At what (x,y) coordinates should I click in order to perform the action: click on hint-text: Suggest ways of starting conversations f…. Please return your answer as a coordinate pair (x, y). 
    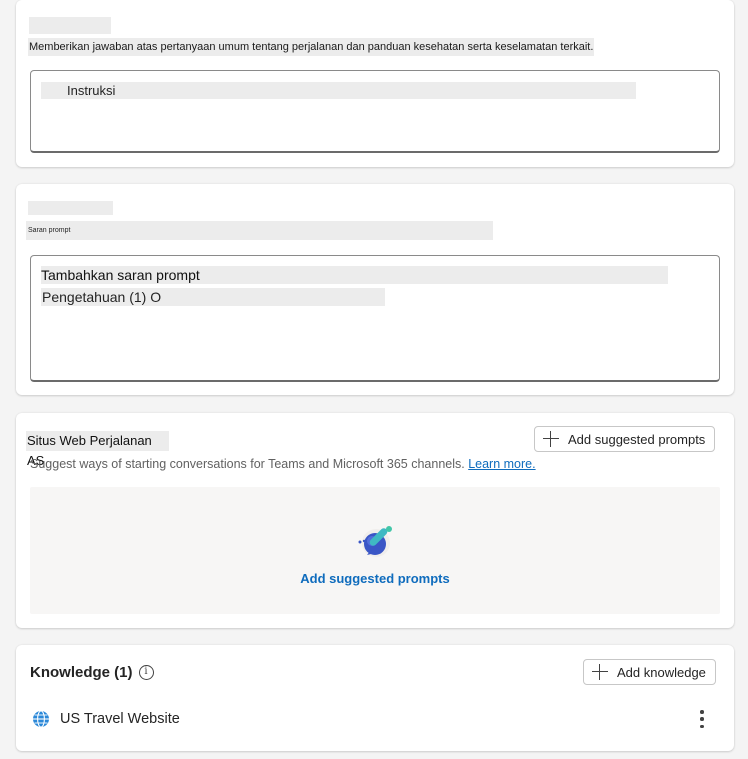
    Looking at the image, I should click on (247, 464).